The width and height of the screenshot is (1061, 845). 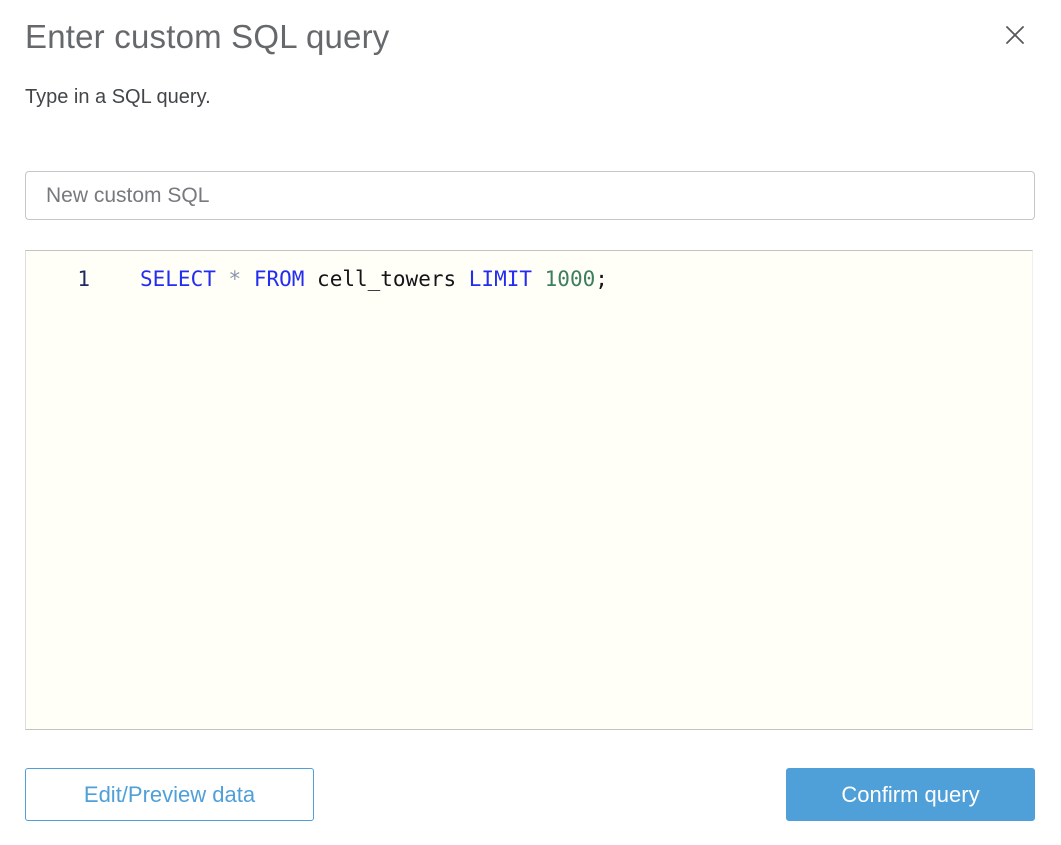 What do you see at coordinates (235, 279) in the screenshot?
I see `code-token-operator: *` at bounding box center [235, 279].